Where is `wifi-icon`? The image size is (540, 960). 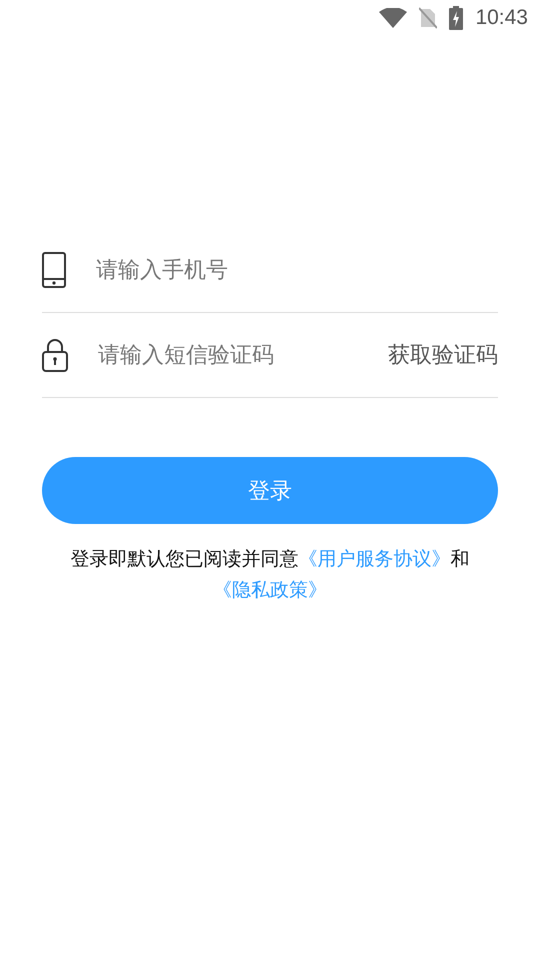
wifi-icon is located at coordinates (393, 18).